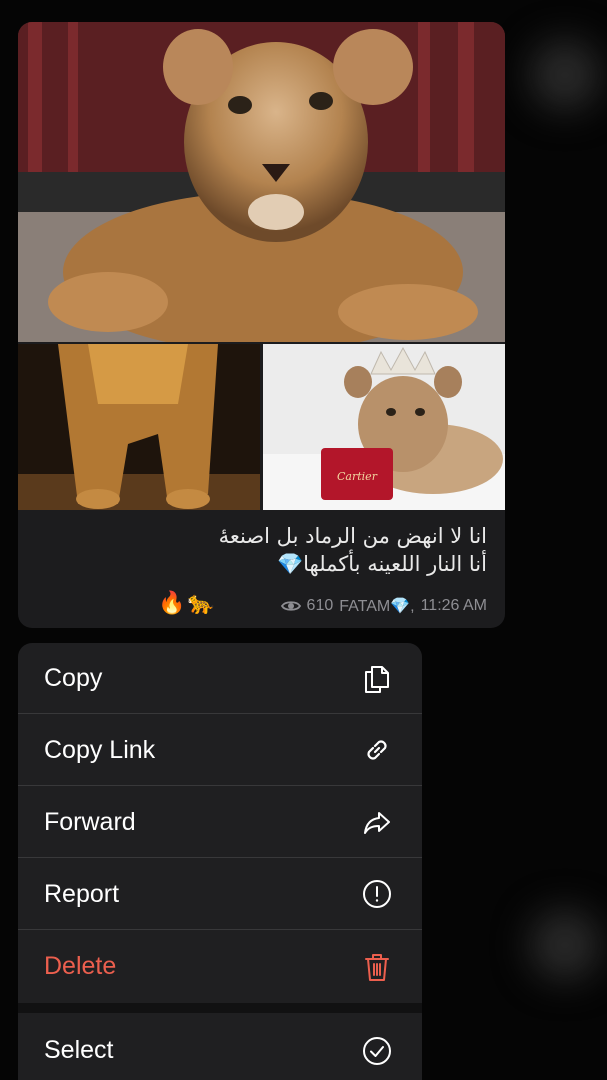 The height and width of the screenshot is (1080, 607). I want to click on menu-item-label: Select, so click(79, 1050).